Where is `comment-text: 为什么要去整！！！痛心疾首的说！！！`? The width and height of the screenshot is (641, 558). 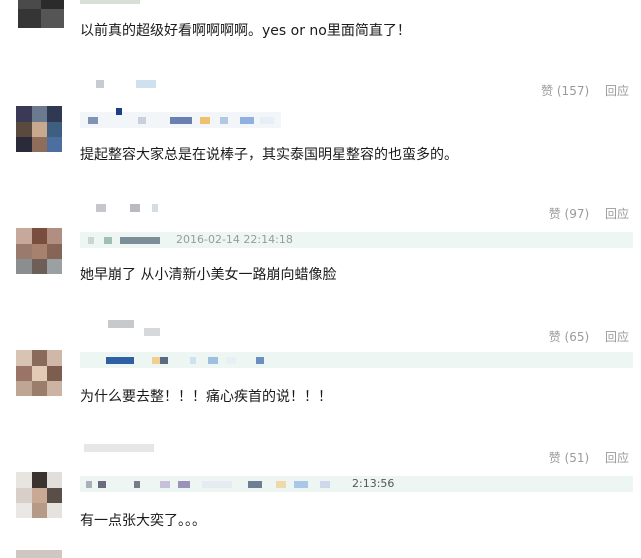
comment-text: 为什么要去整！！！痛心疾首的说！！！ is located at coordinates (206, 397).